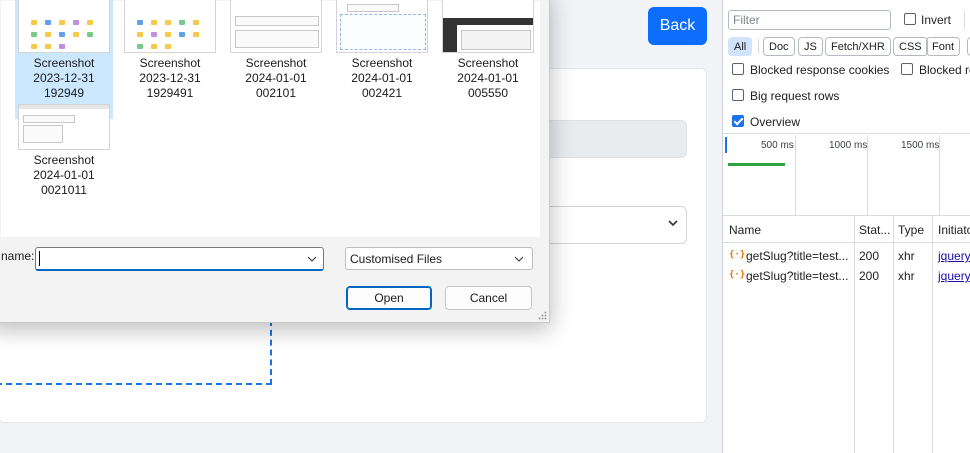 The height and width of the screenshot is (453, 970). Describe the element at coordinates (542, 315) in the screenshot. I see `resize-grip-icon` at that location.